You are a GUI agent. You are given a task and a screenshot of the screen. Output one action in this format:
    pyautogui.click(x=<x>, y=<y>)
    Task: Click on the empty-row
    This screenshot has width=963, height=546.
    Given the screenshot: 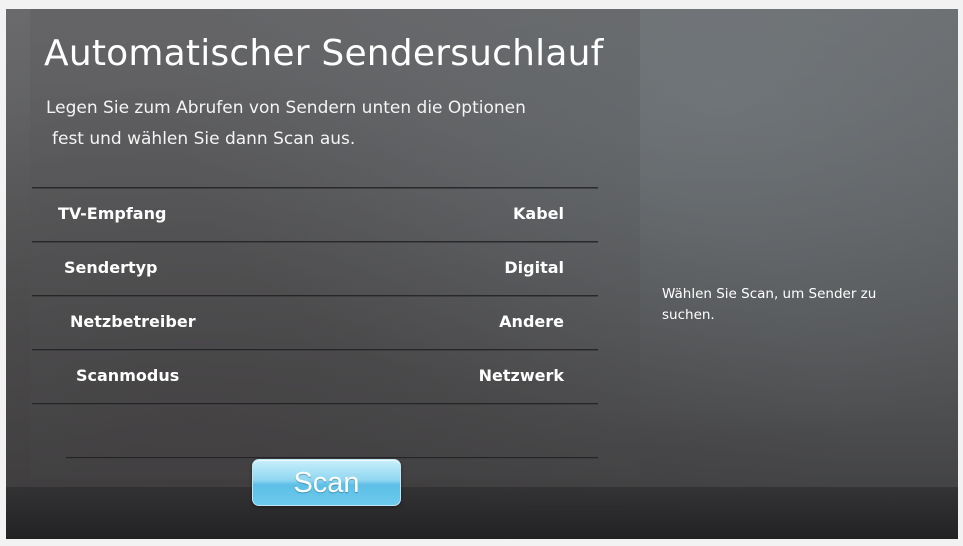 What is the action you would take?
    pyautogui.click(x=315, y=431)
    